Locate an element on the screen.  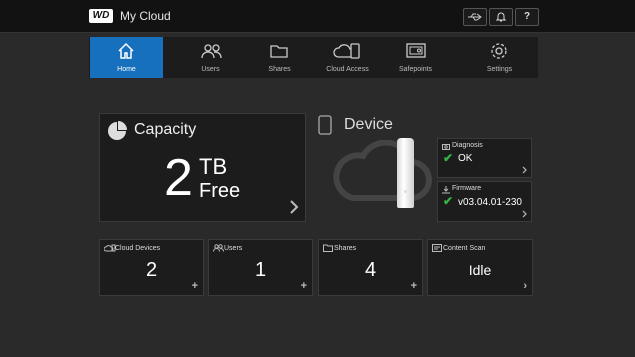
wd-logo: WD is located at coordinates (101, 16).